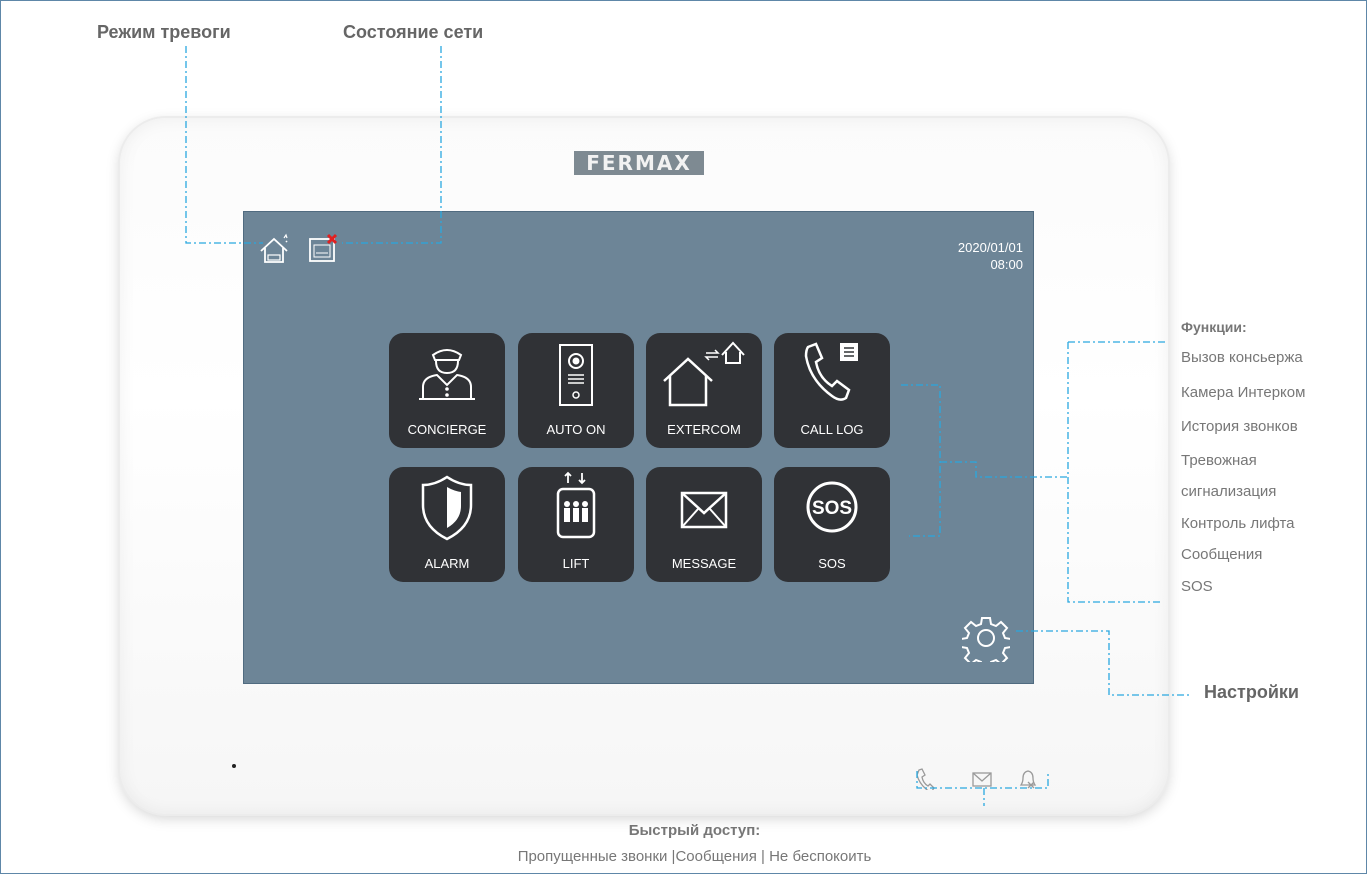 Image resolution: width=1369 pixels, height=876 pixels. Describe the element at coordinates (1242, 357) in the screenshot. I see `function-item-concierge: Вызов консьержа` at that location.